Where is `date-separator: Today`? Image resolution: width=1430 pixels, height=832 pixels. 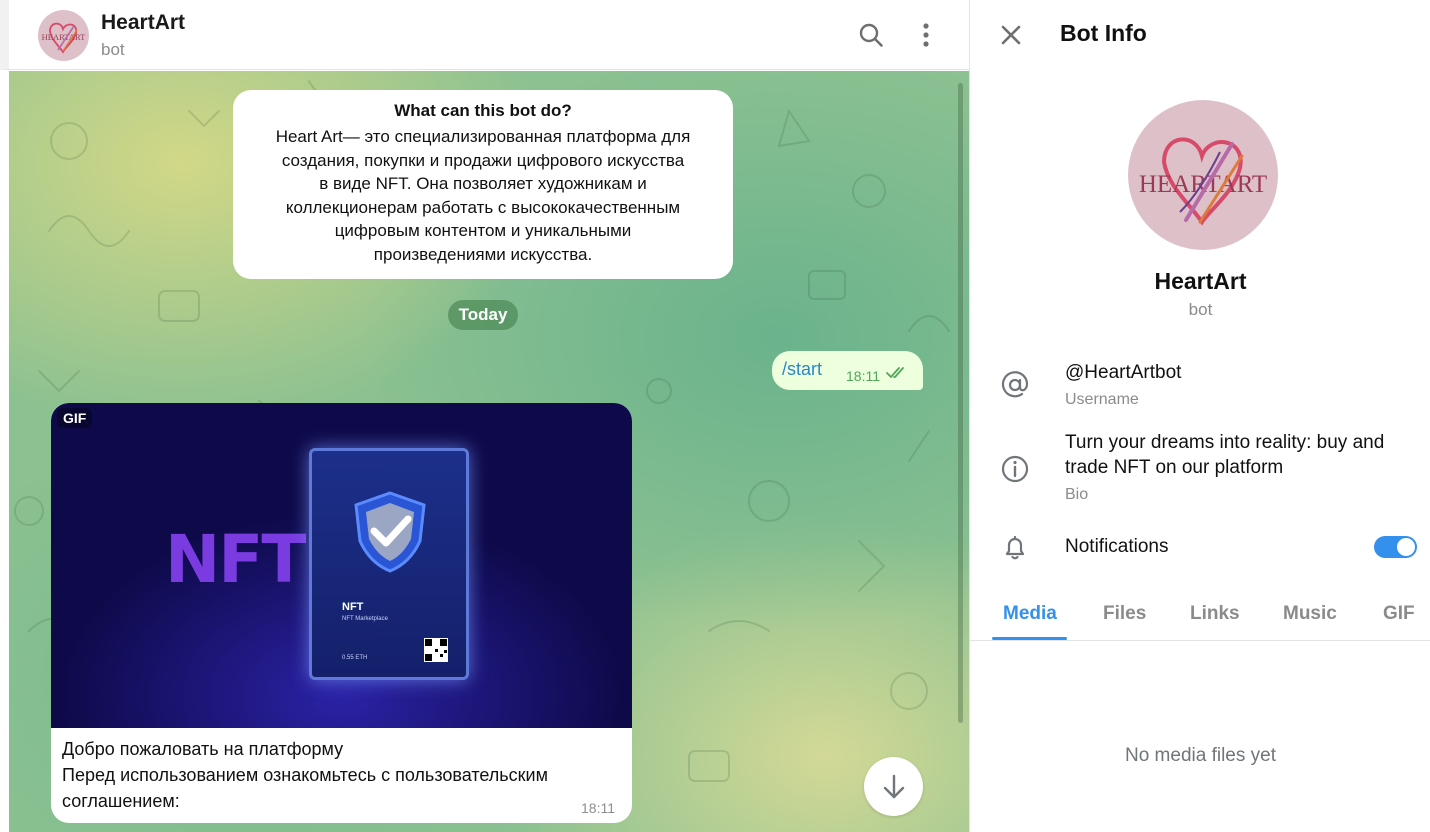
date-separator: Today is located at coordinates (483, 315).